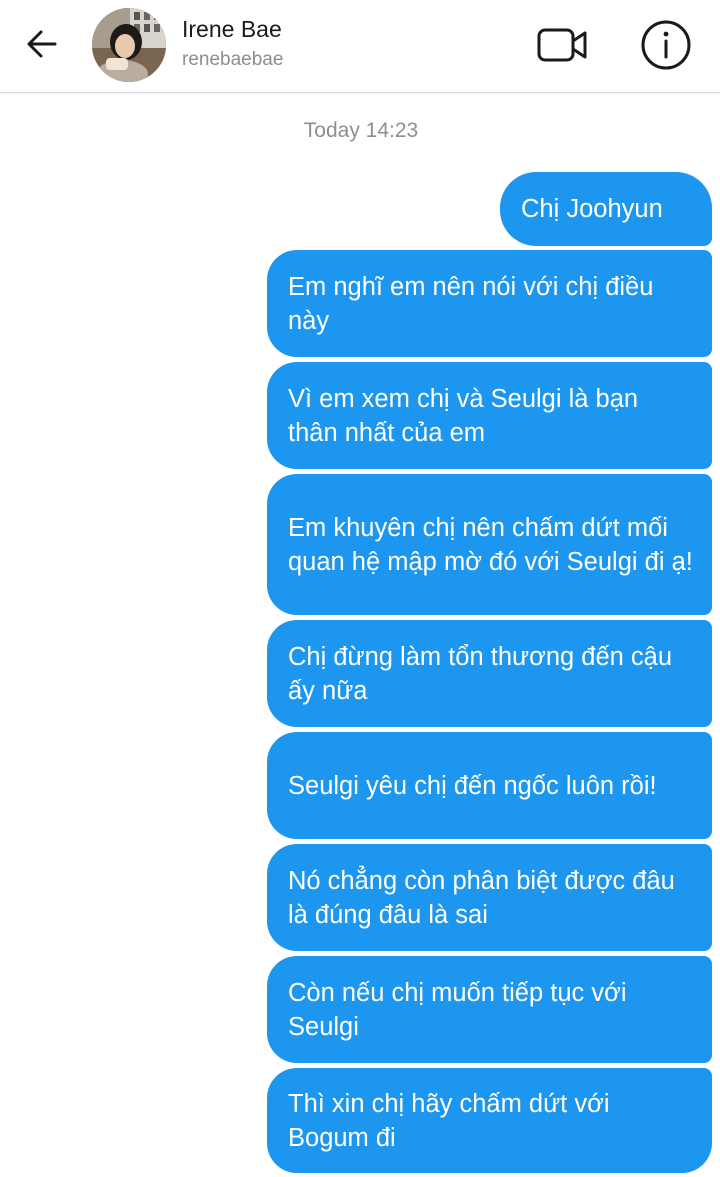 The height and width of the screenshot is (1177, 720). I want to click on video-camera-icon, so click(562, 45).